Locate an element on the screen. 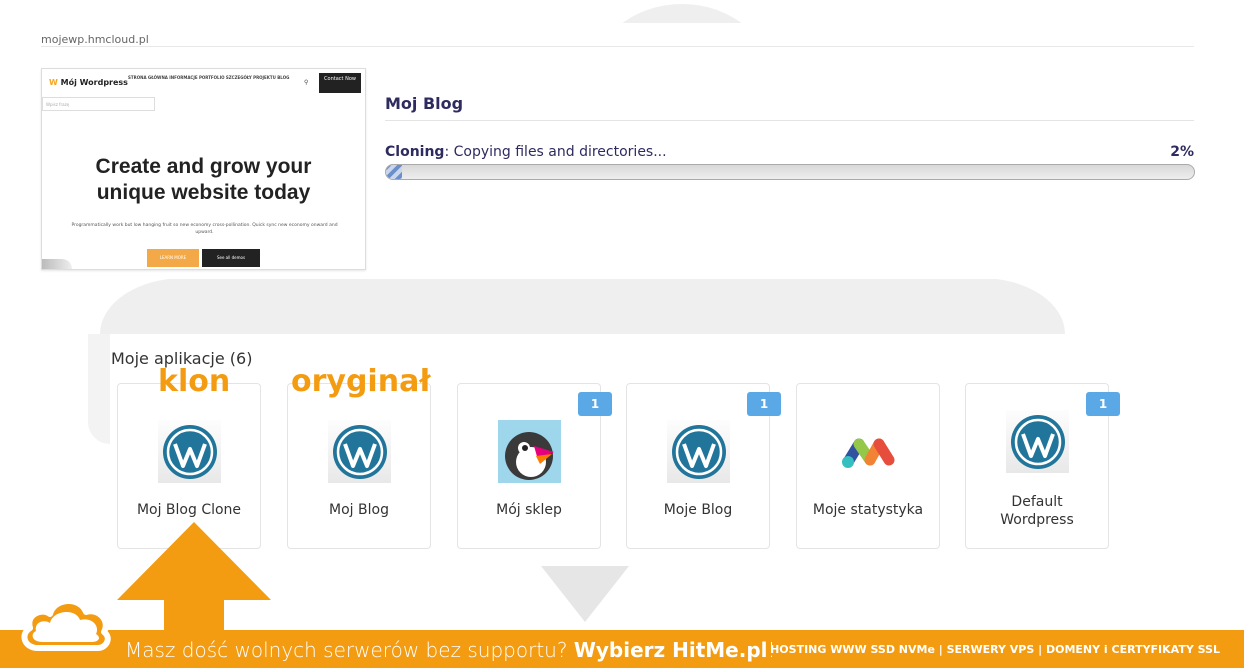  app-label: Moje statystyka is located at coordinates (868, 510).